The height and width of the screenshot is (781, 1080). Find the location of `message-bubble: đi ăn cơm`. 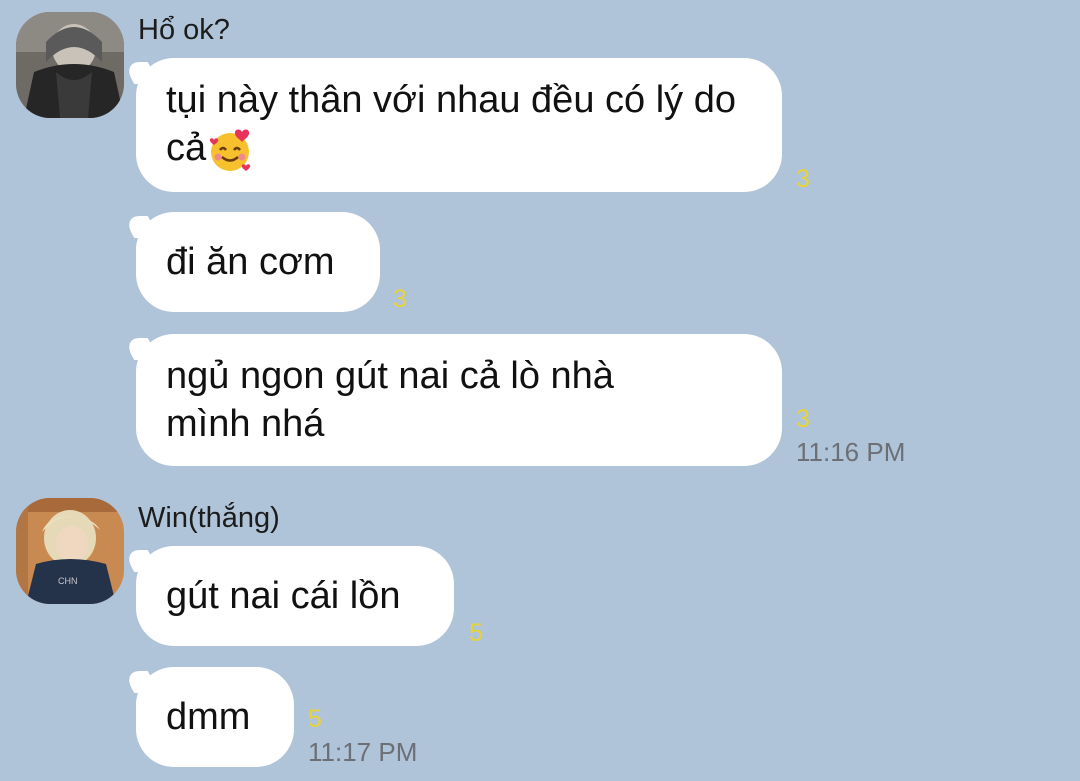

message-bubble: đi ăn cơm is located at coordinates (258, 262).